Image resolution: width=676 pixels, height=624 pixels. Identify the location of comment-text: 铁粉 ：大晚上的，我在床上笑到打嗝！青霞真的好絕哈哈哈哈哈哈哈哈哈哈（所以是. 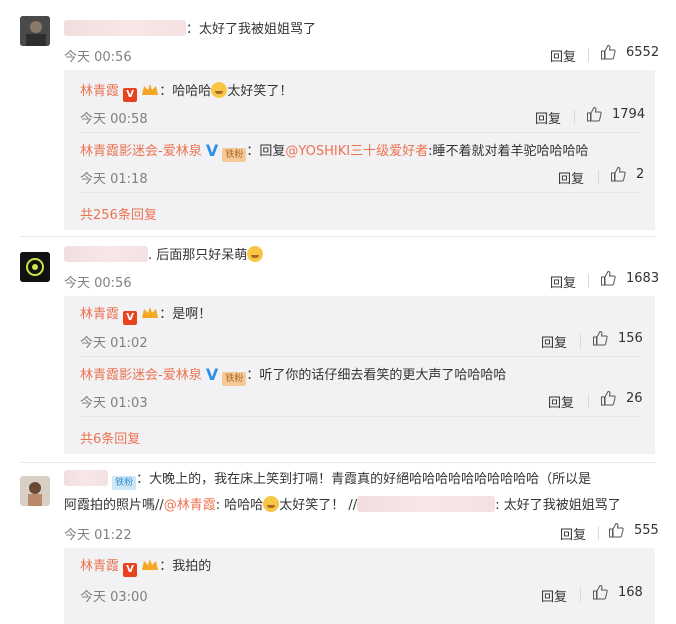
(327, 480).